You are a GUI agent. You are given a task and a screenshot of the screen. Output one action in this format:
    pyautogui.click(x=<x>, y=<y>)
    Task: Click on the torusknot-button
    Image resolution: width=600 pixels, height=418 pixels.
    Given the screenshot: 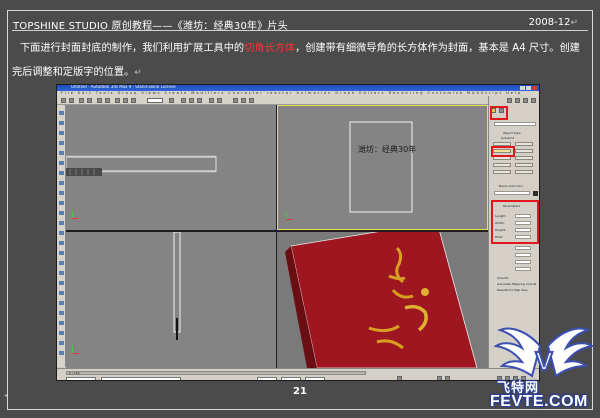 What is the action you would take?
    pyautogui.click(x=524, y=165)
    